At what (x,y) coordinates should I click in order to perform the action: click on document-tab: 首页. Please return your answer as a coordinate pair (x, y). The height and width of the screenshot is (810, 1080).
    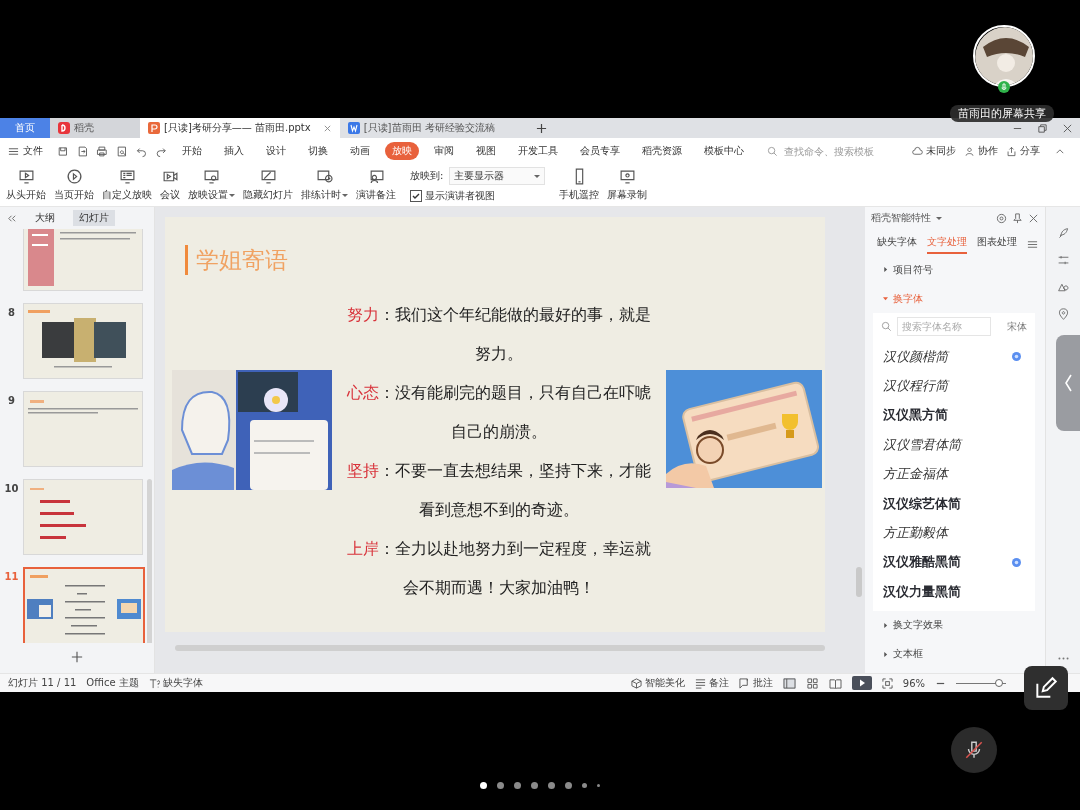
    Looking at the image, I should click on (25, 128).